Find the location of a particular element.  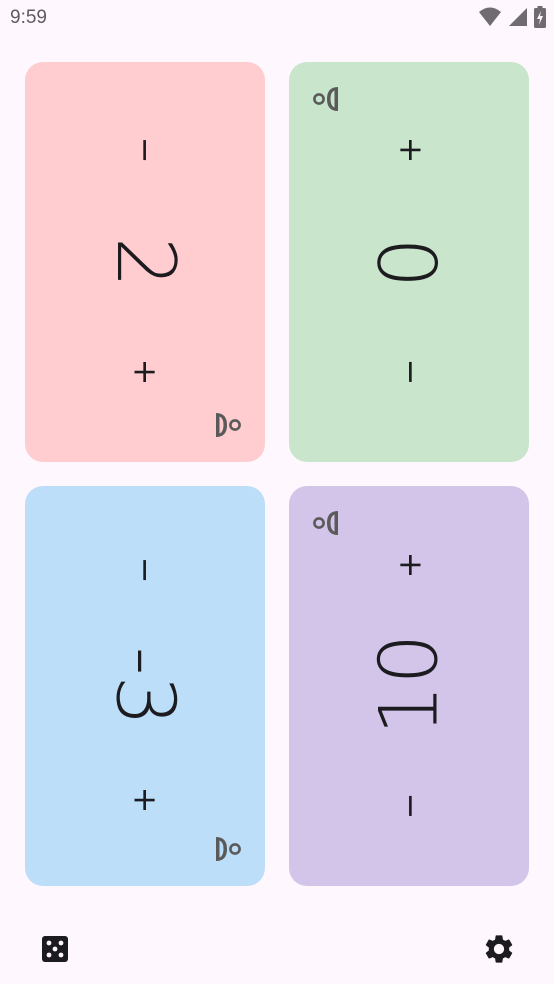

status-bar: 9:59 is located at coordinates (277, 19).